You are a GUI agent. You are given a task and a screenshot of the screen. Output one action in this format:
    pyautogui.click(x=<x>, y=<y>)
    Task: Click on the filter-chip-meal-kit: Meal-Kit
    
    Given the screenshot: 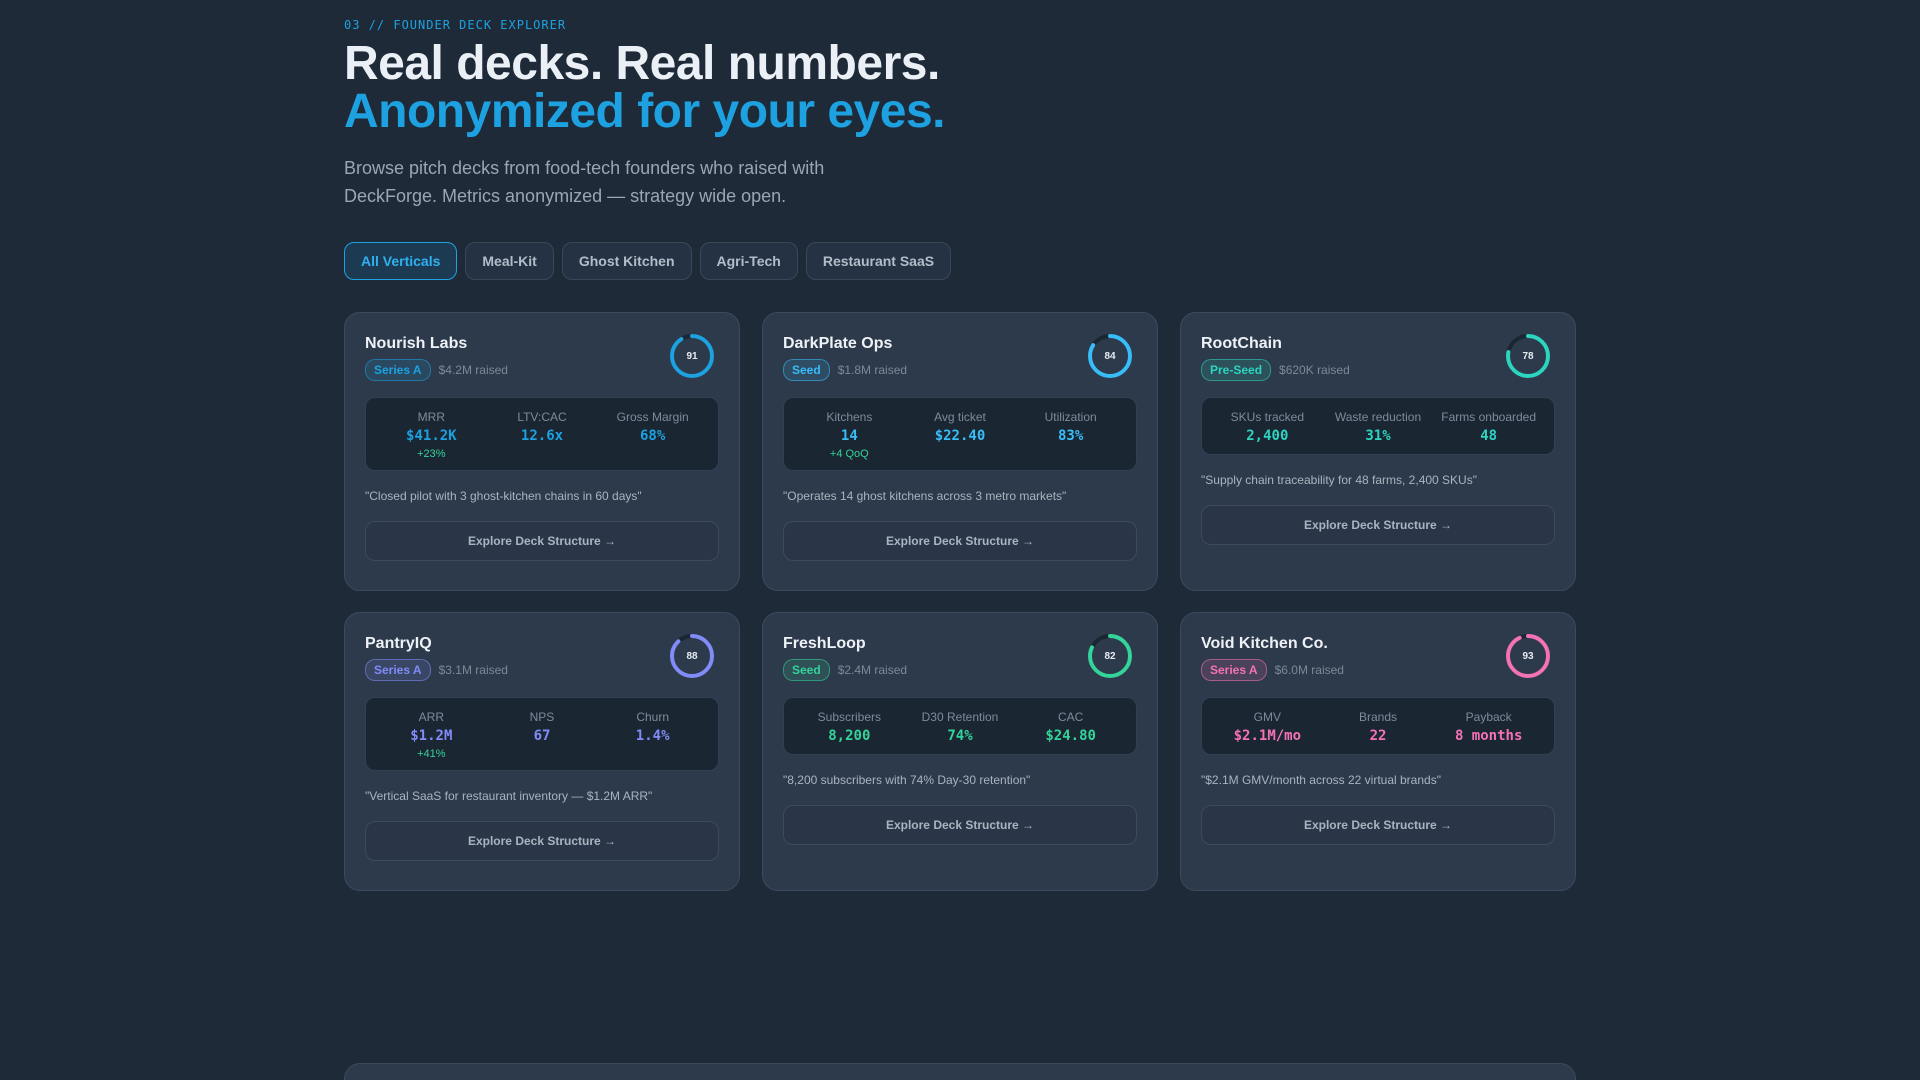 What is the action you would take?
    pyautogui.click(x=509, y=261)
    